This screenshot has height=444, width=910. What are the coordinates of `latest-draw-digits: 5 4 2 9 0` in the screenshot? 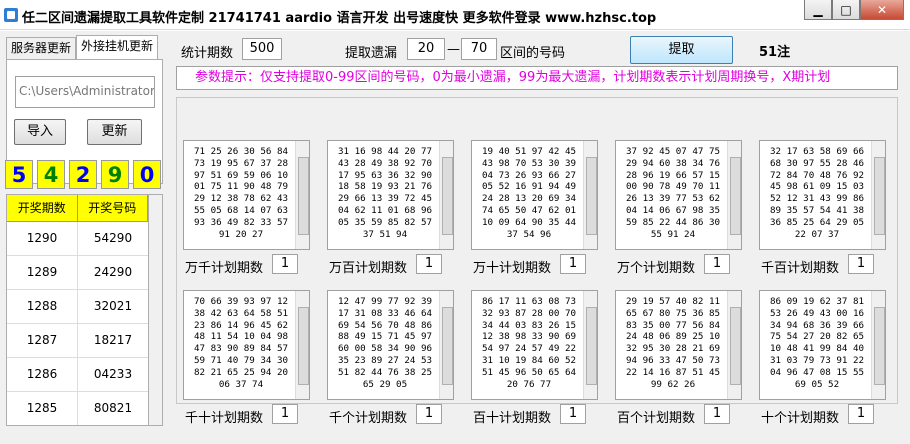 It's located at (83, 174).